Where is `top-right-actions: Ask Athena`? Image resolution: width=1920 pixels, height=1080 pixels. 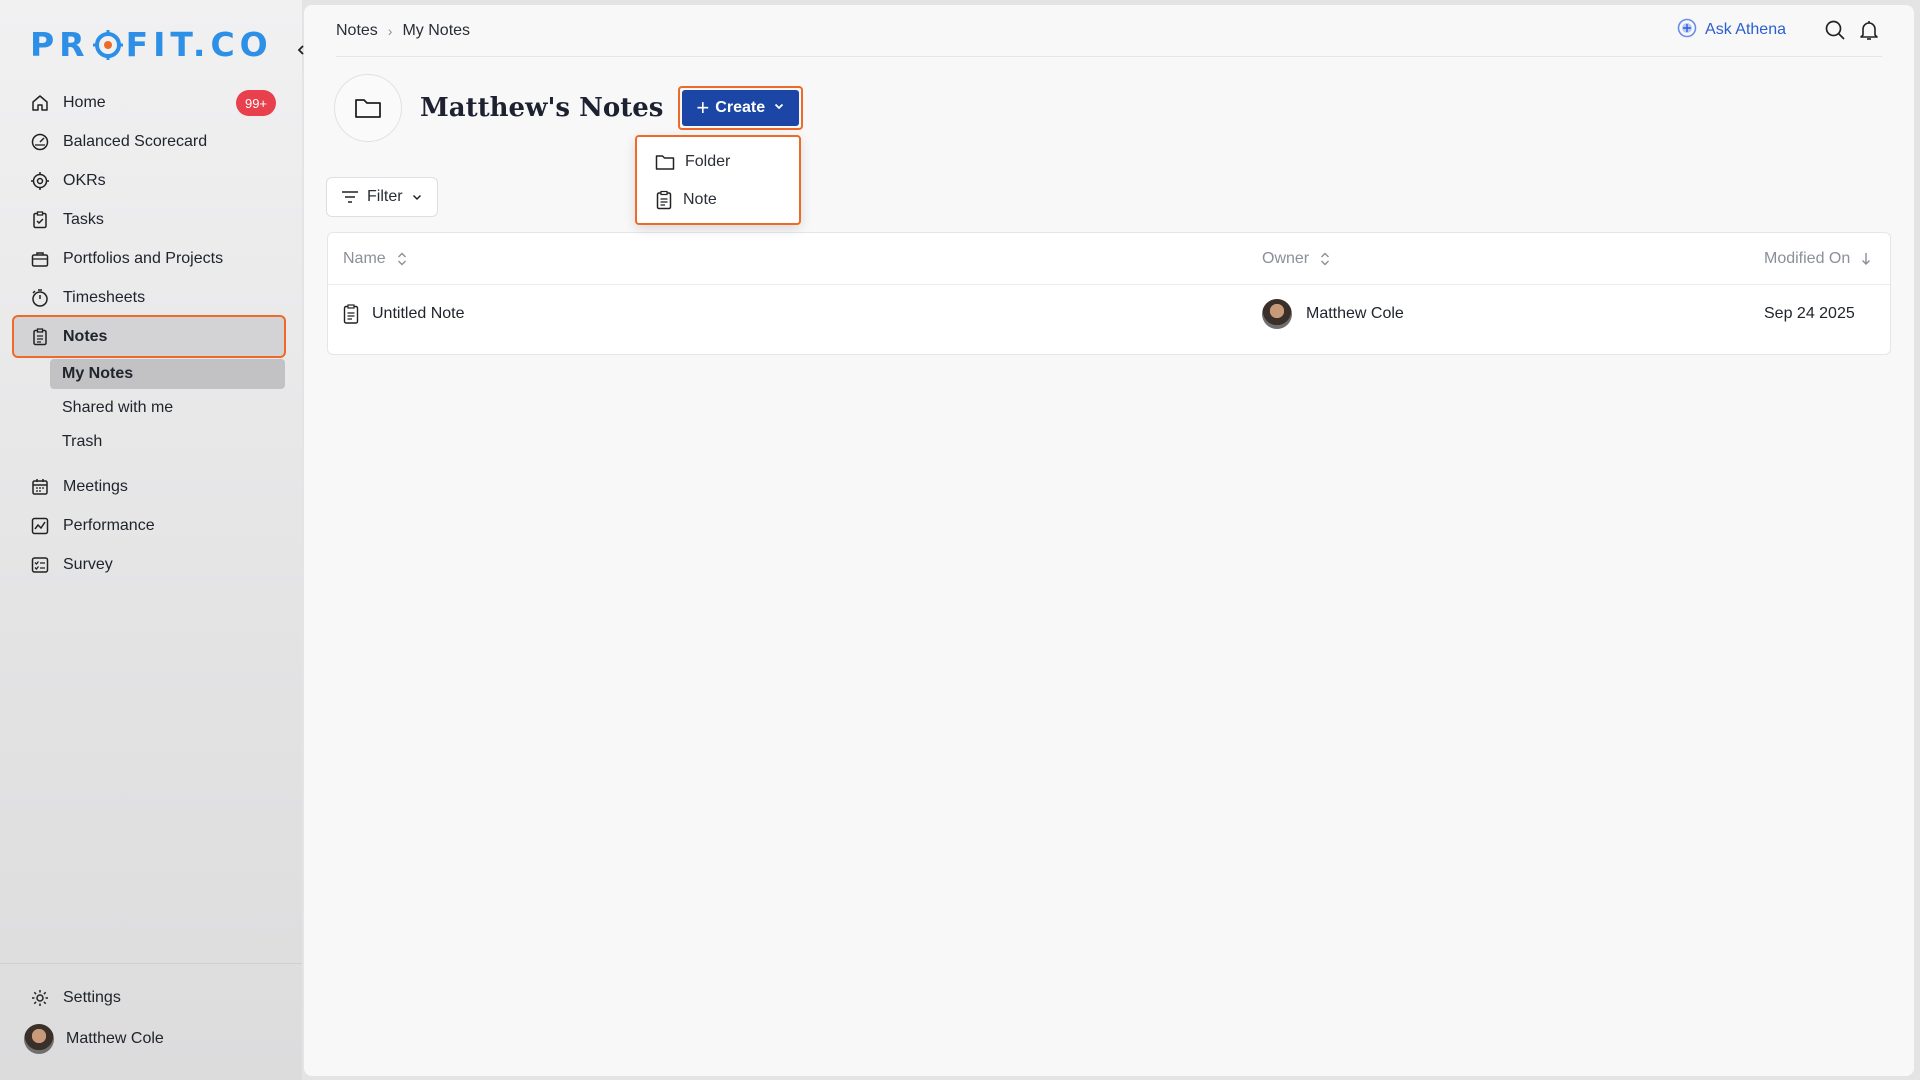
top-right-actions: Ask Athena is located at coordinates (1779, 30).